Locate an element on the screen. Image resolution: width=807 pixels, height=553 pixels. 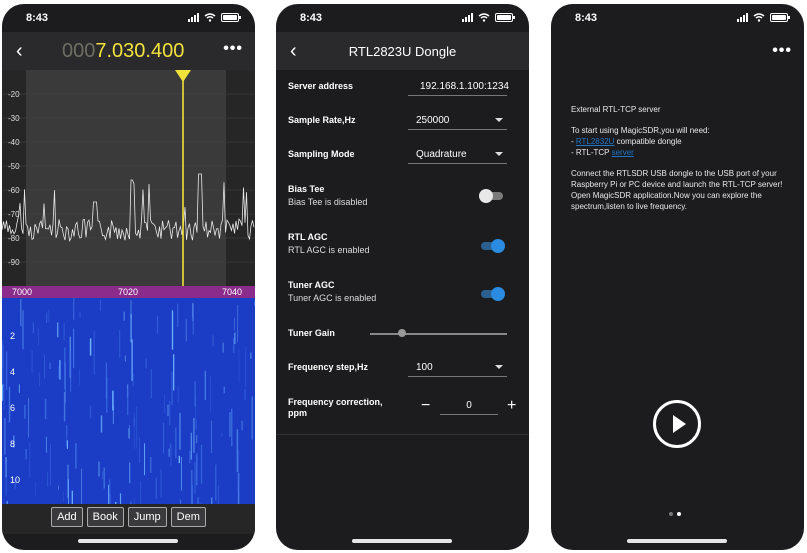
spectrum-plot: -20-30-40-50-60-70-80-90 is located at coordinates (128, 178).